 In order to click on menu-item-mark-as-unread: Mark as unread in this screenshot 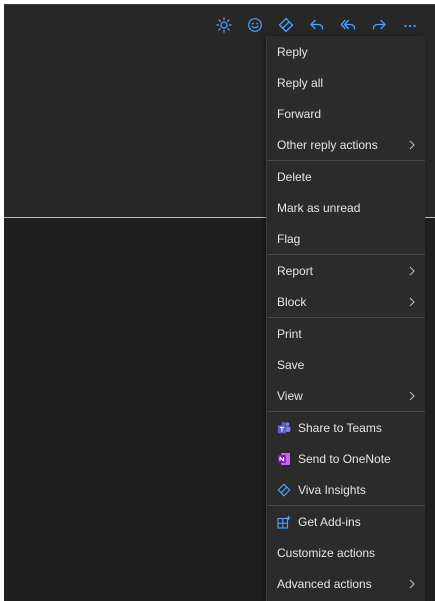, I will do `click(346, 207)`.